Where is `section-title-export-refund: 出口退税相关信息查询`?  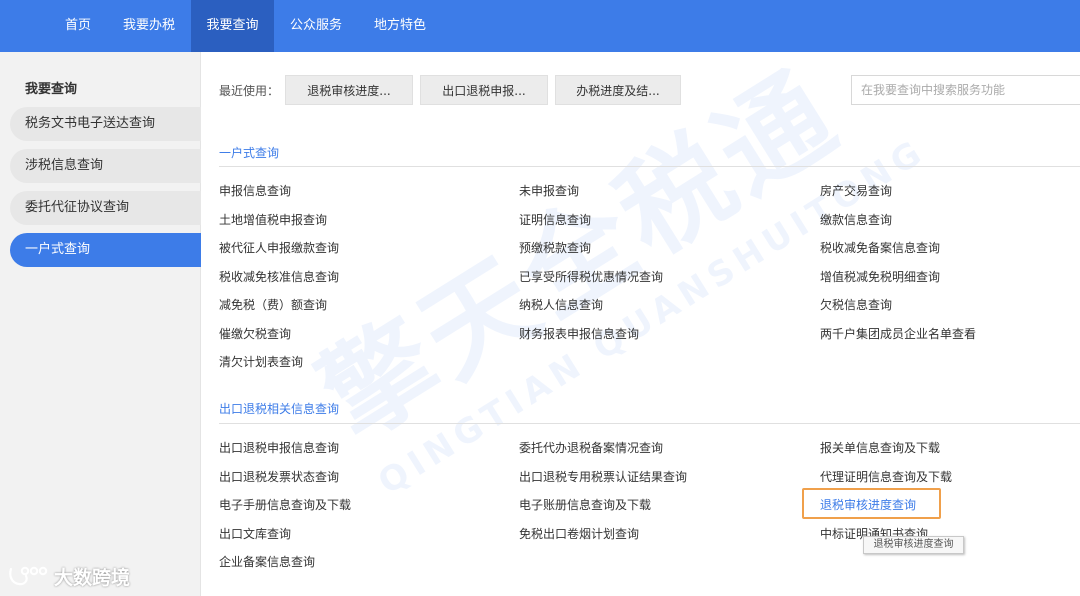
section-title-export-refund: 出口退税相关信息查询 is located at coordinates (279, 409).